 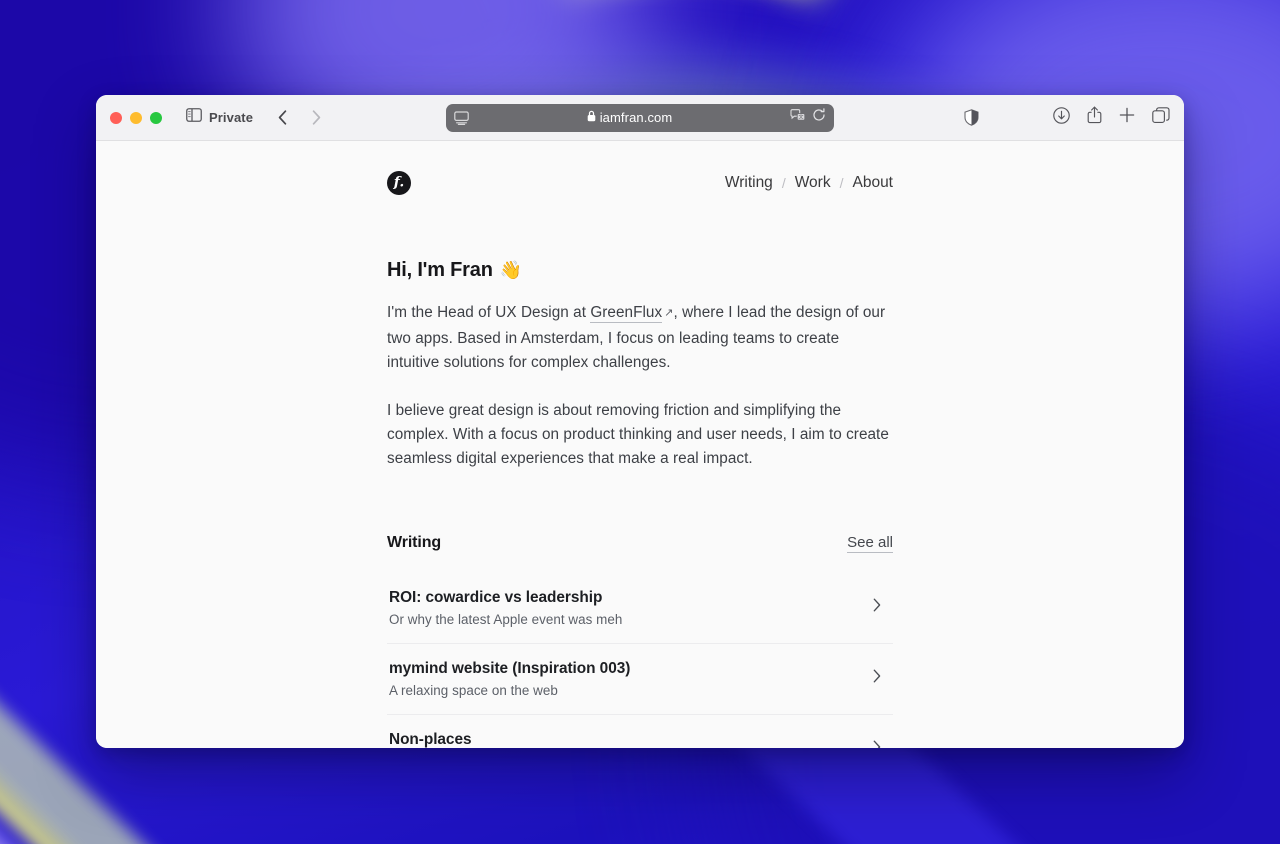 I want to click on sidebar-icon, so click(x=194, y=117).